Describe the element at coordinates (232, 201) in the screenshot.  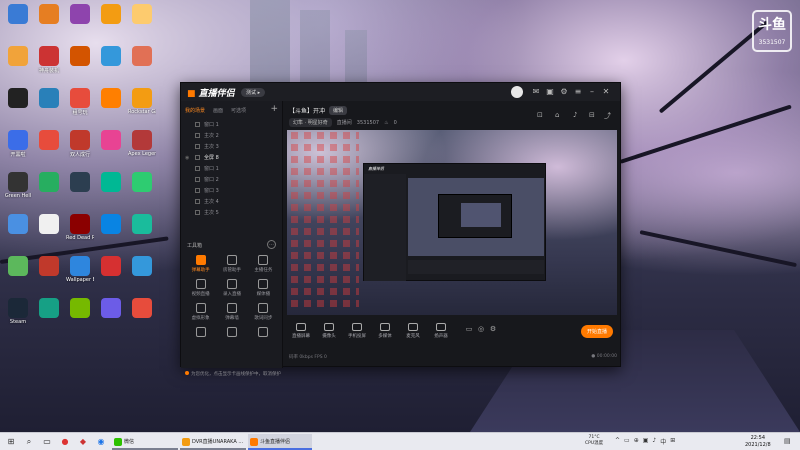
I see `scene-item: 主次 4` at that location.